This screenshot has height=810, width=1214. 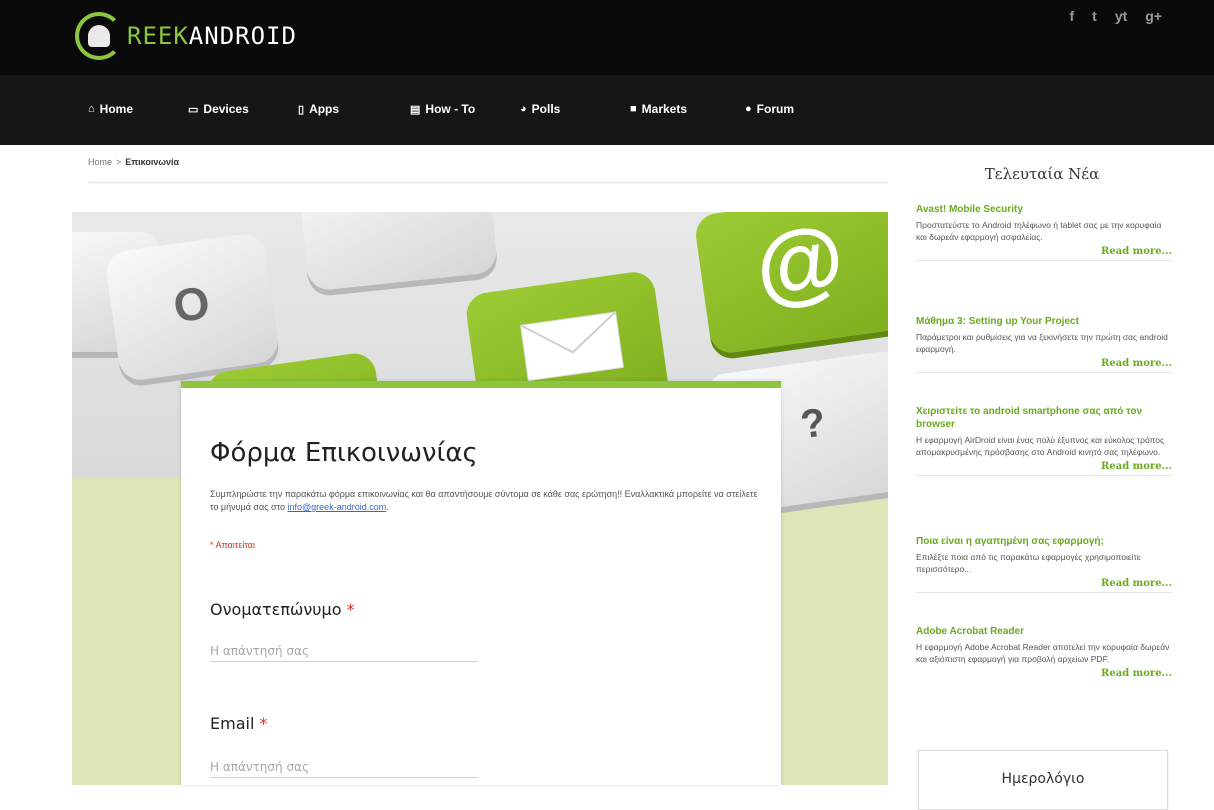 I want to click on markets-icon: ■, so click(x=633, y=109).